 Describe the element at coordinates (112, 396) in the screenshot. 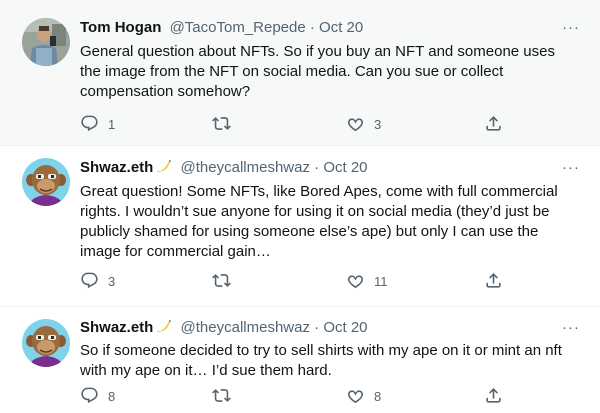

I see `reply-count: 8` at that location.